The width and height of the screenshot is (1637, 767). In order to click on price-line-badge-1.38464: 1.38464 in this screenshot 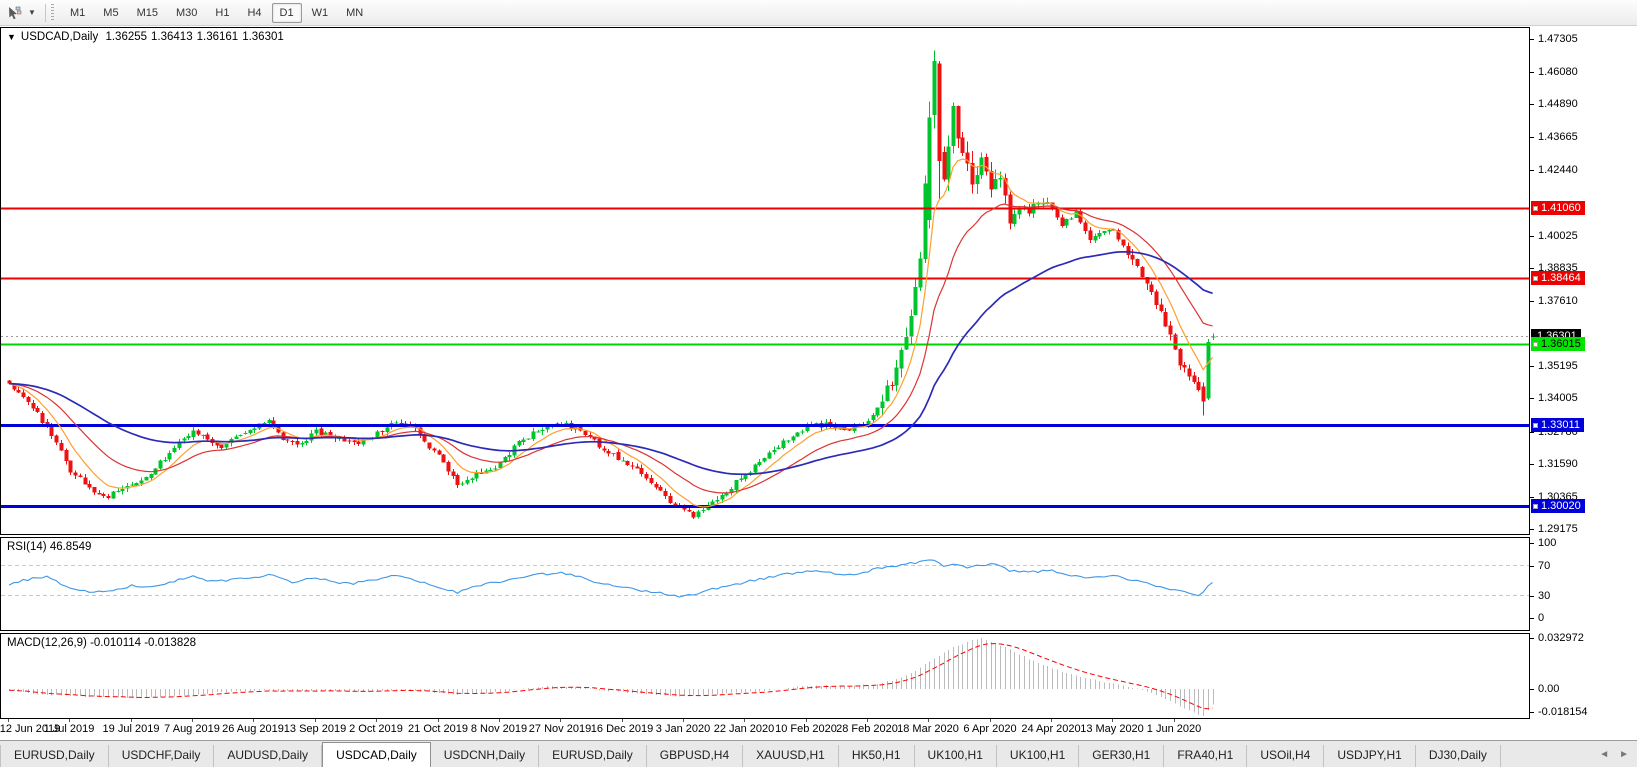, I will do `click(1558, 278)`.